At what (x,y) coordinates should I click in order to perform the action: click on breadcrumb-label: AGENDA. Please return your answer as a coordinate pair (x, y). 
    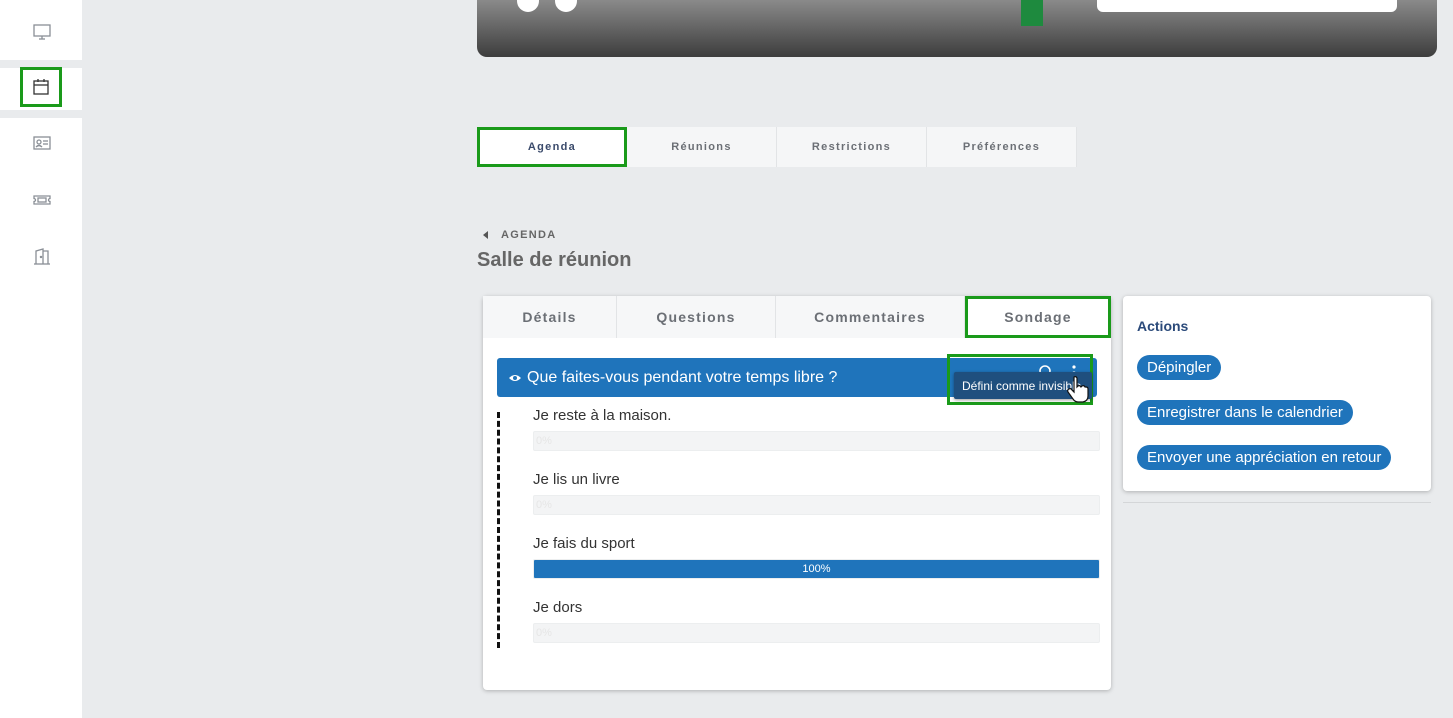
    Looking at the image, I should click on (529, 235).